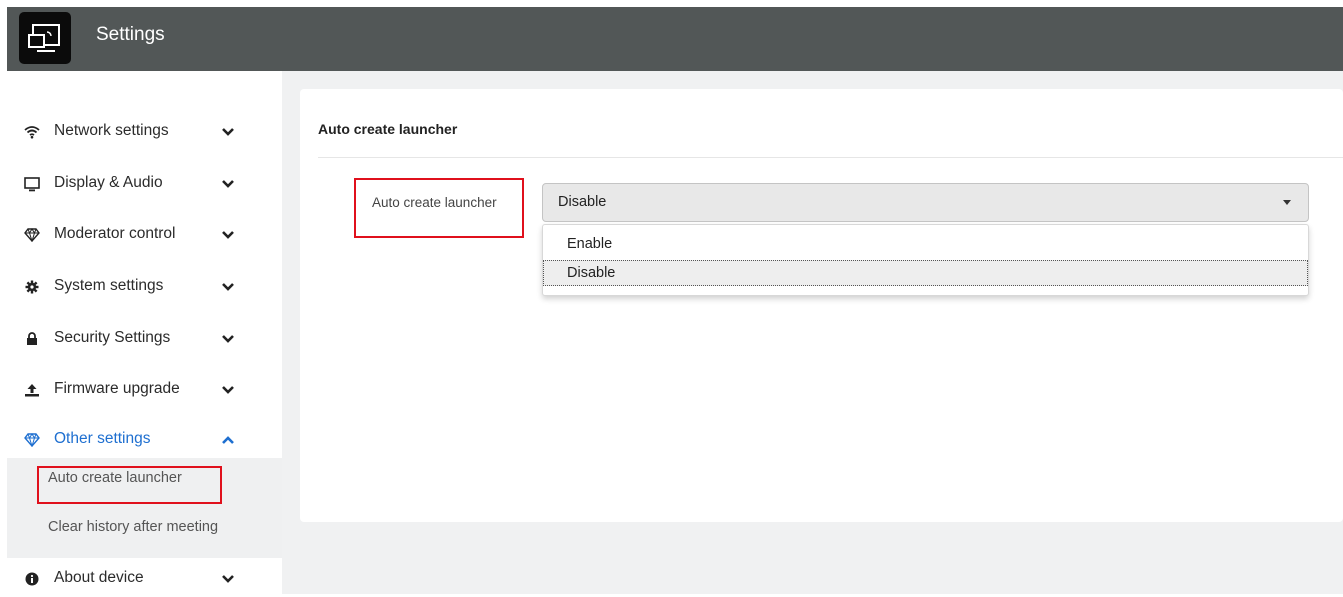 The image size is (1343, 597). What do you see at coordinates (32, 184) in the screenshot?
I see `monitor-icon` at bounding box center [32, 184].